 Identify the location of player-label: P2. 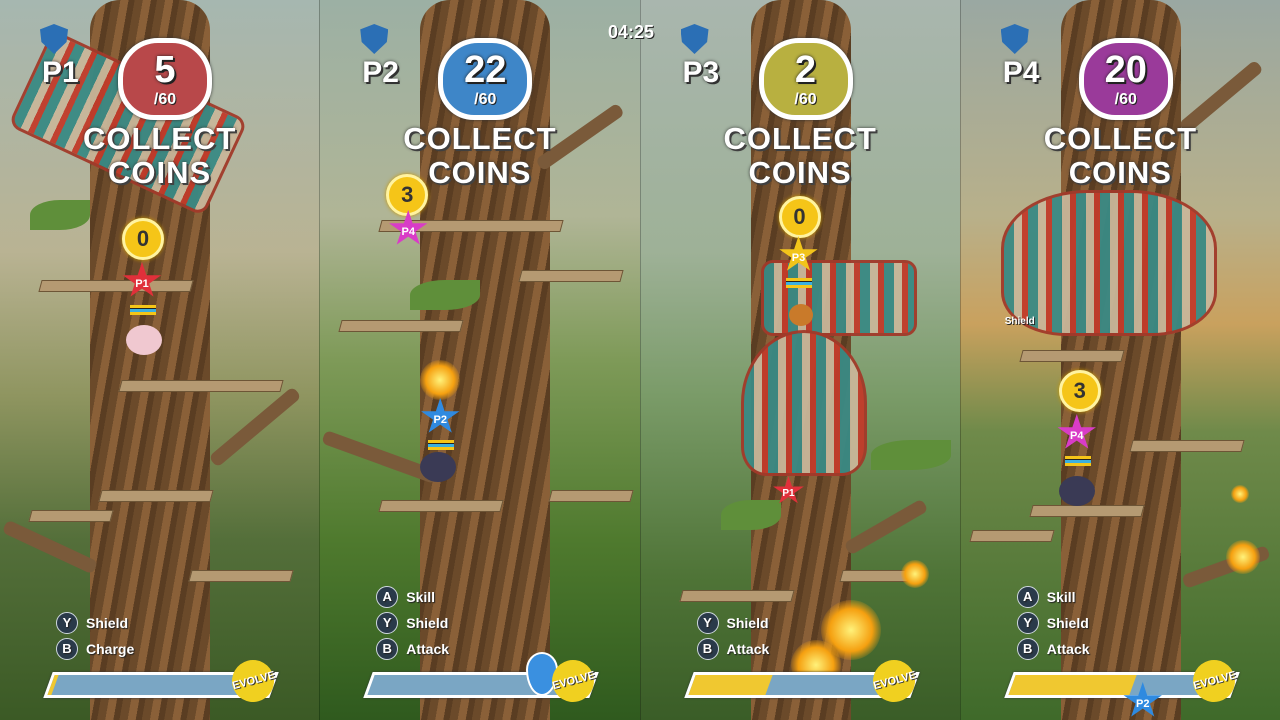
(380, 72).